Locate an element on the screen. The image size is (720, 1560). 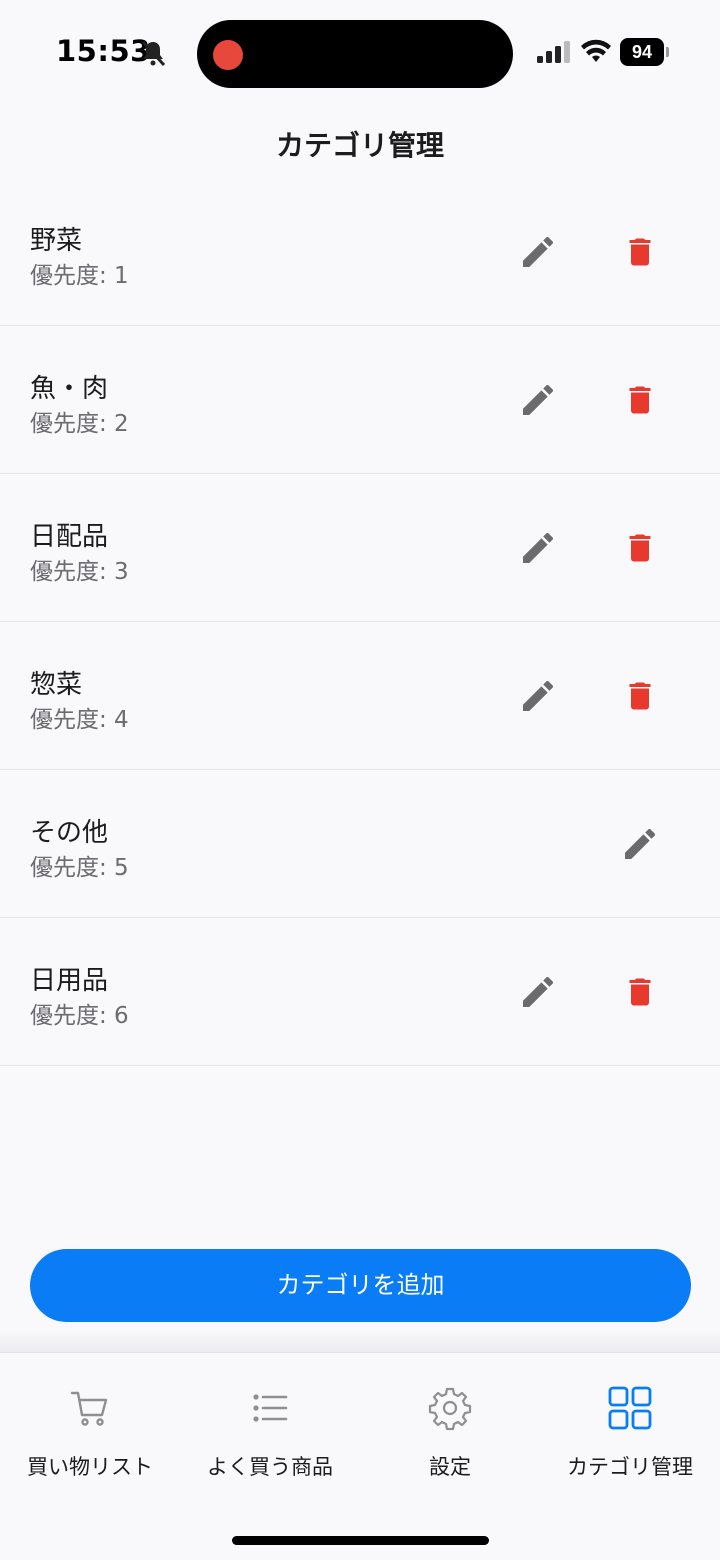
cellular-signal-icon is located at coordinates (555, 52).